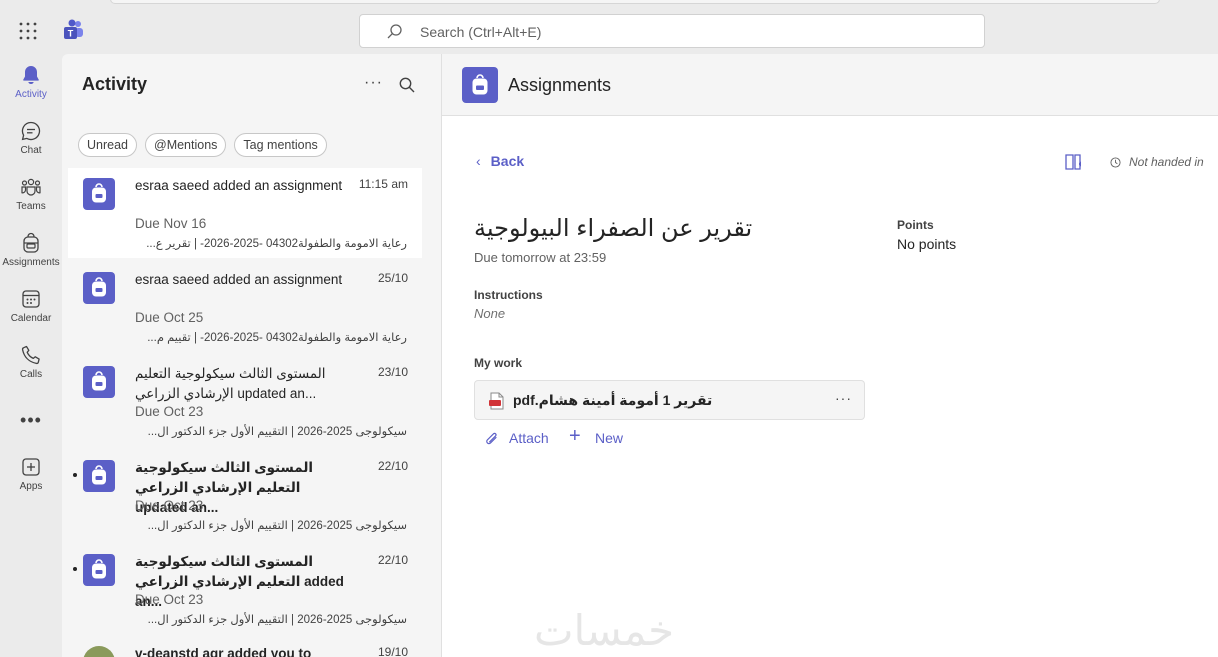 The height and width of the screenshot is (657, 1218). What do you see at coordinates (31, 187) in the screenshot?
I see `teams-icon` at bounding box center [31, 187].